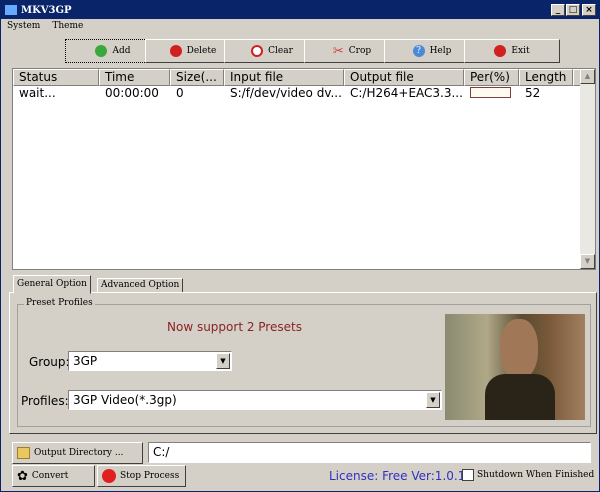 The width and height of the screenshot is (600, 492). I want to click on delete-icon, so click(175, 51).